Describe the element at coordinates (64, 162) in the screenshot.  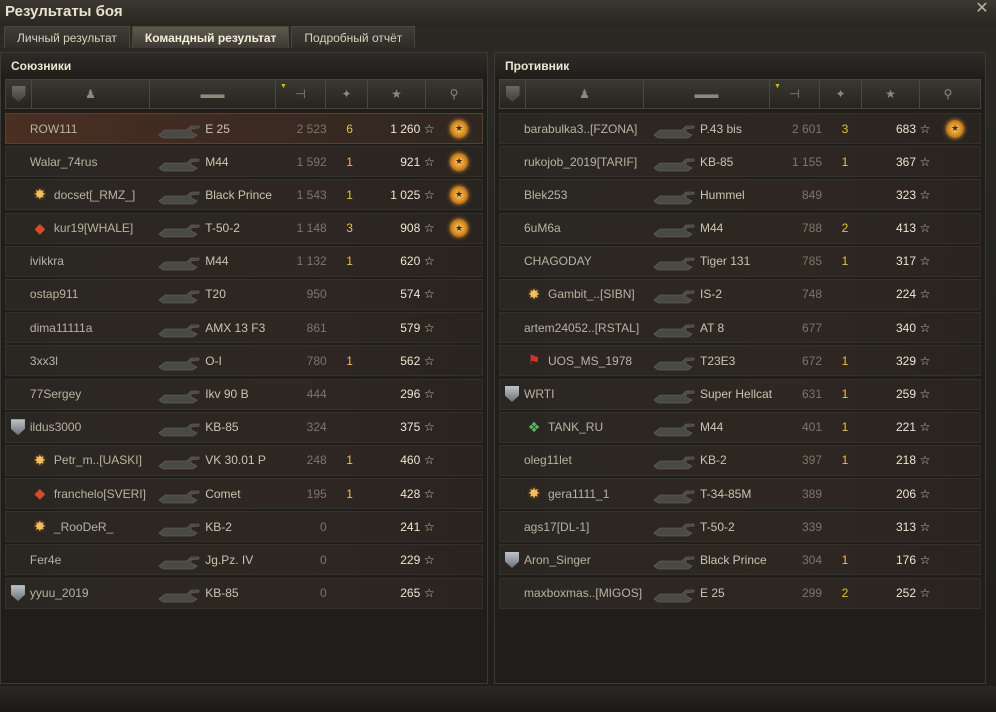
I see `player-name: Walar_74rus` at that location.